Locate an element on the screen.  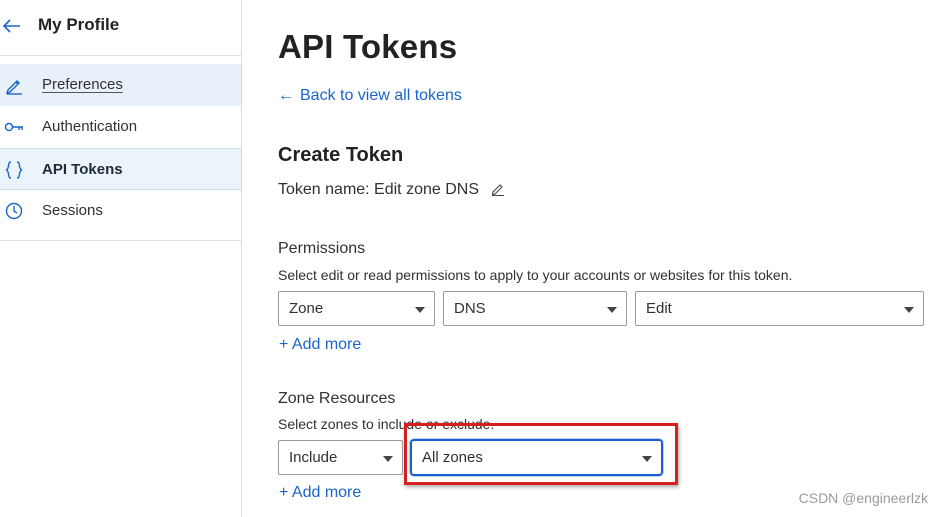
zone-selection-select: All zones is located at coordinates (536, 457).